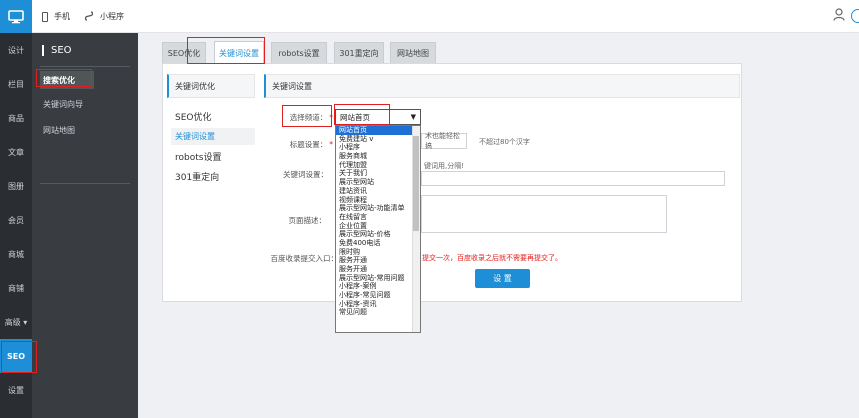 The height and width of the screenshot is (418, 859). What do you see at coordinates (378, 226) in the screenshot?
I see `dropdown-option: 企业位置` at bounding box center [378, 226].